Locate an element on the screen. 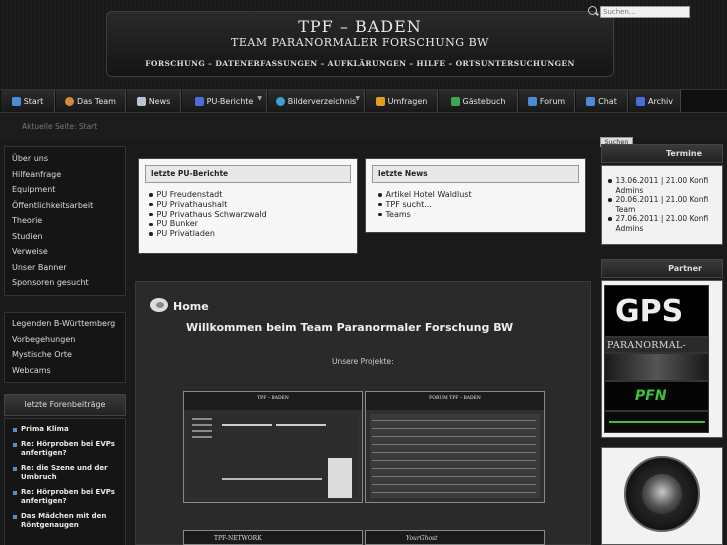 The height and width of the screenshot is (545, 727). forum-post-title: Re: Hörproben bei EVPs anfertigen? is located at coordinates (68, 448).